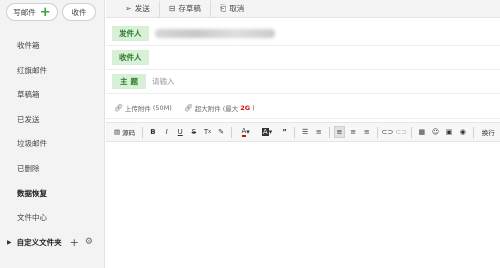 Image resolution: width=500 pixels, height=268 pixels. Describe the element at coordinates (52, 218) in the screenshot. I see `sidebar-item-file-center: 文件中心` at that location.